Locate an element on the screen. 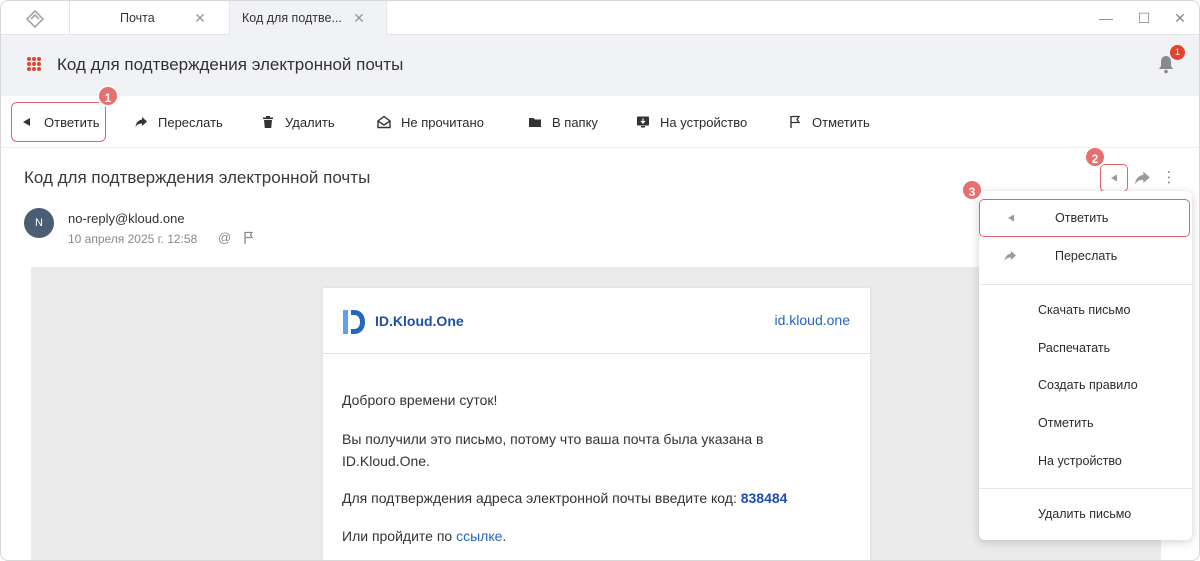 The image size is (1200, 561). tab-mail: Почта ✕ is located at coordinates (149, 18).